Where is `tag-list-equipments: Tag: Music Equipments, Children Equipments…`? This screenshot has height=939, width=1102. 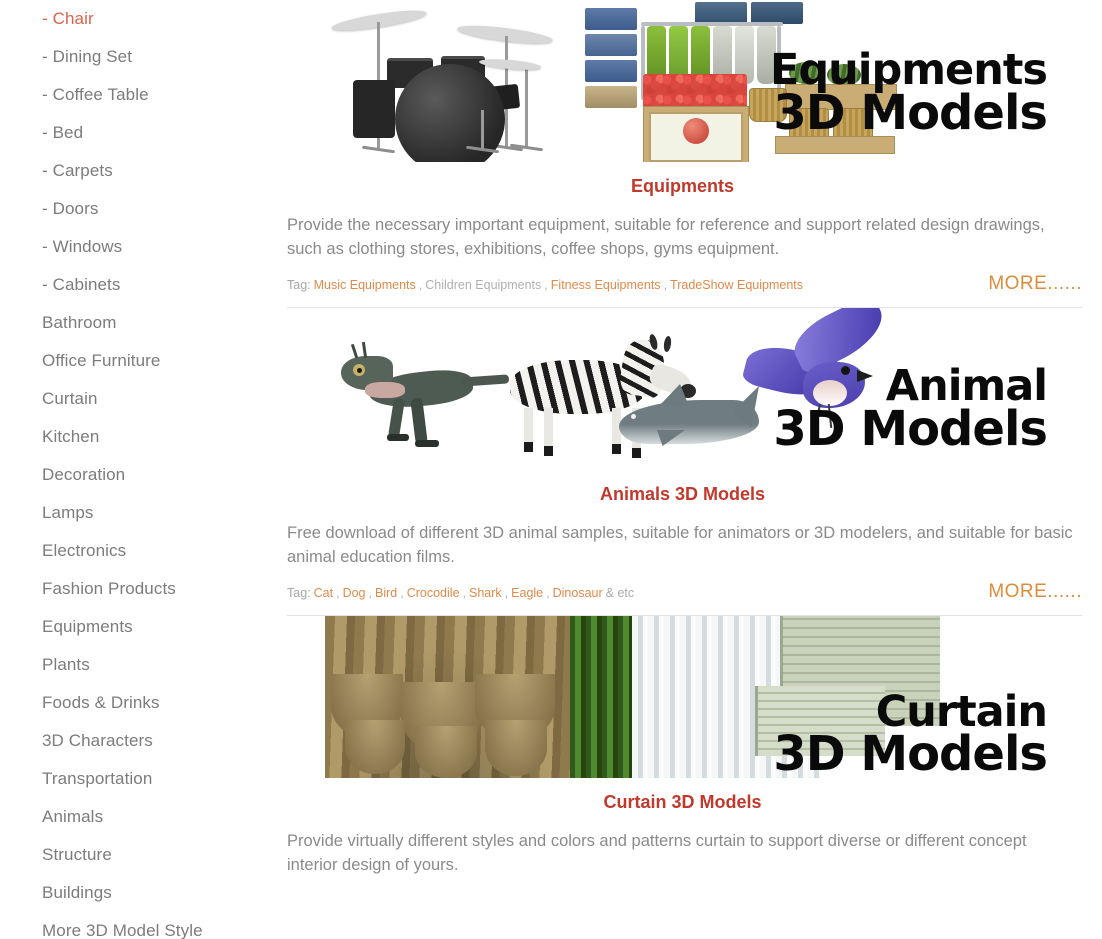
tag-list-equipments: Tag: Music Equipments, Children Equipments… is located at coordinates (545, 285).